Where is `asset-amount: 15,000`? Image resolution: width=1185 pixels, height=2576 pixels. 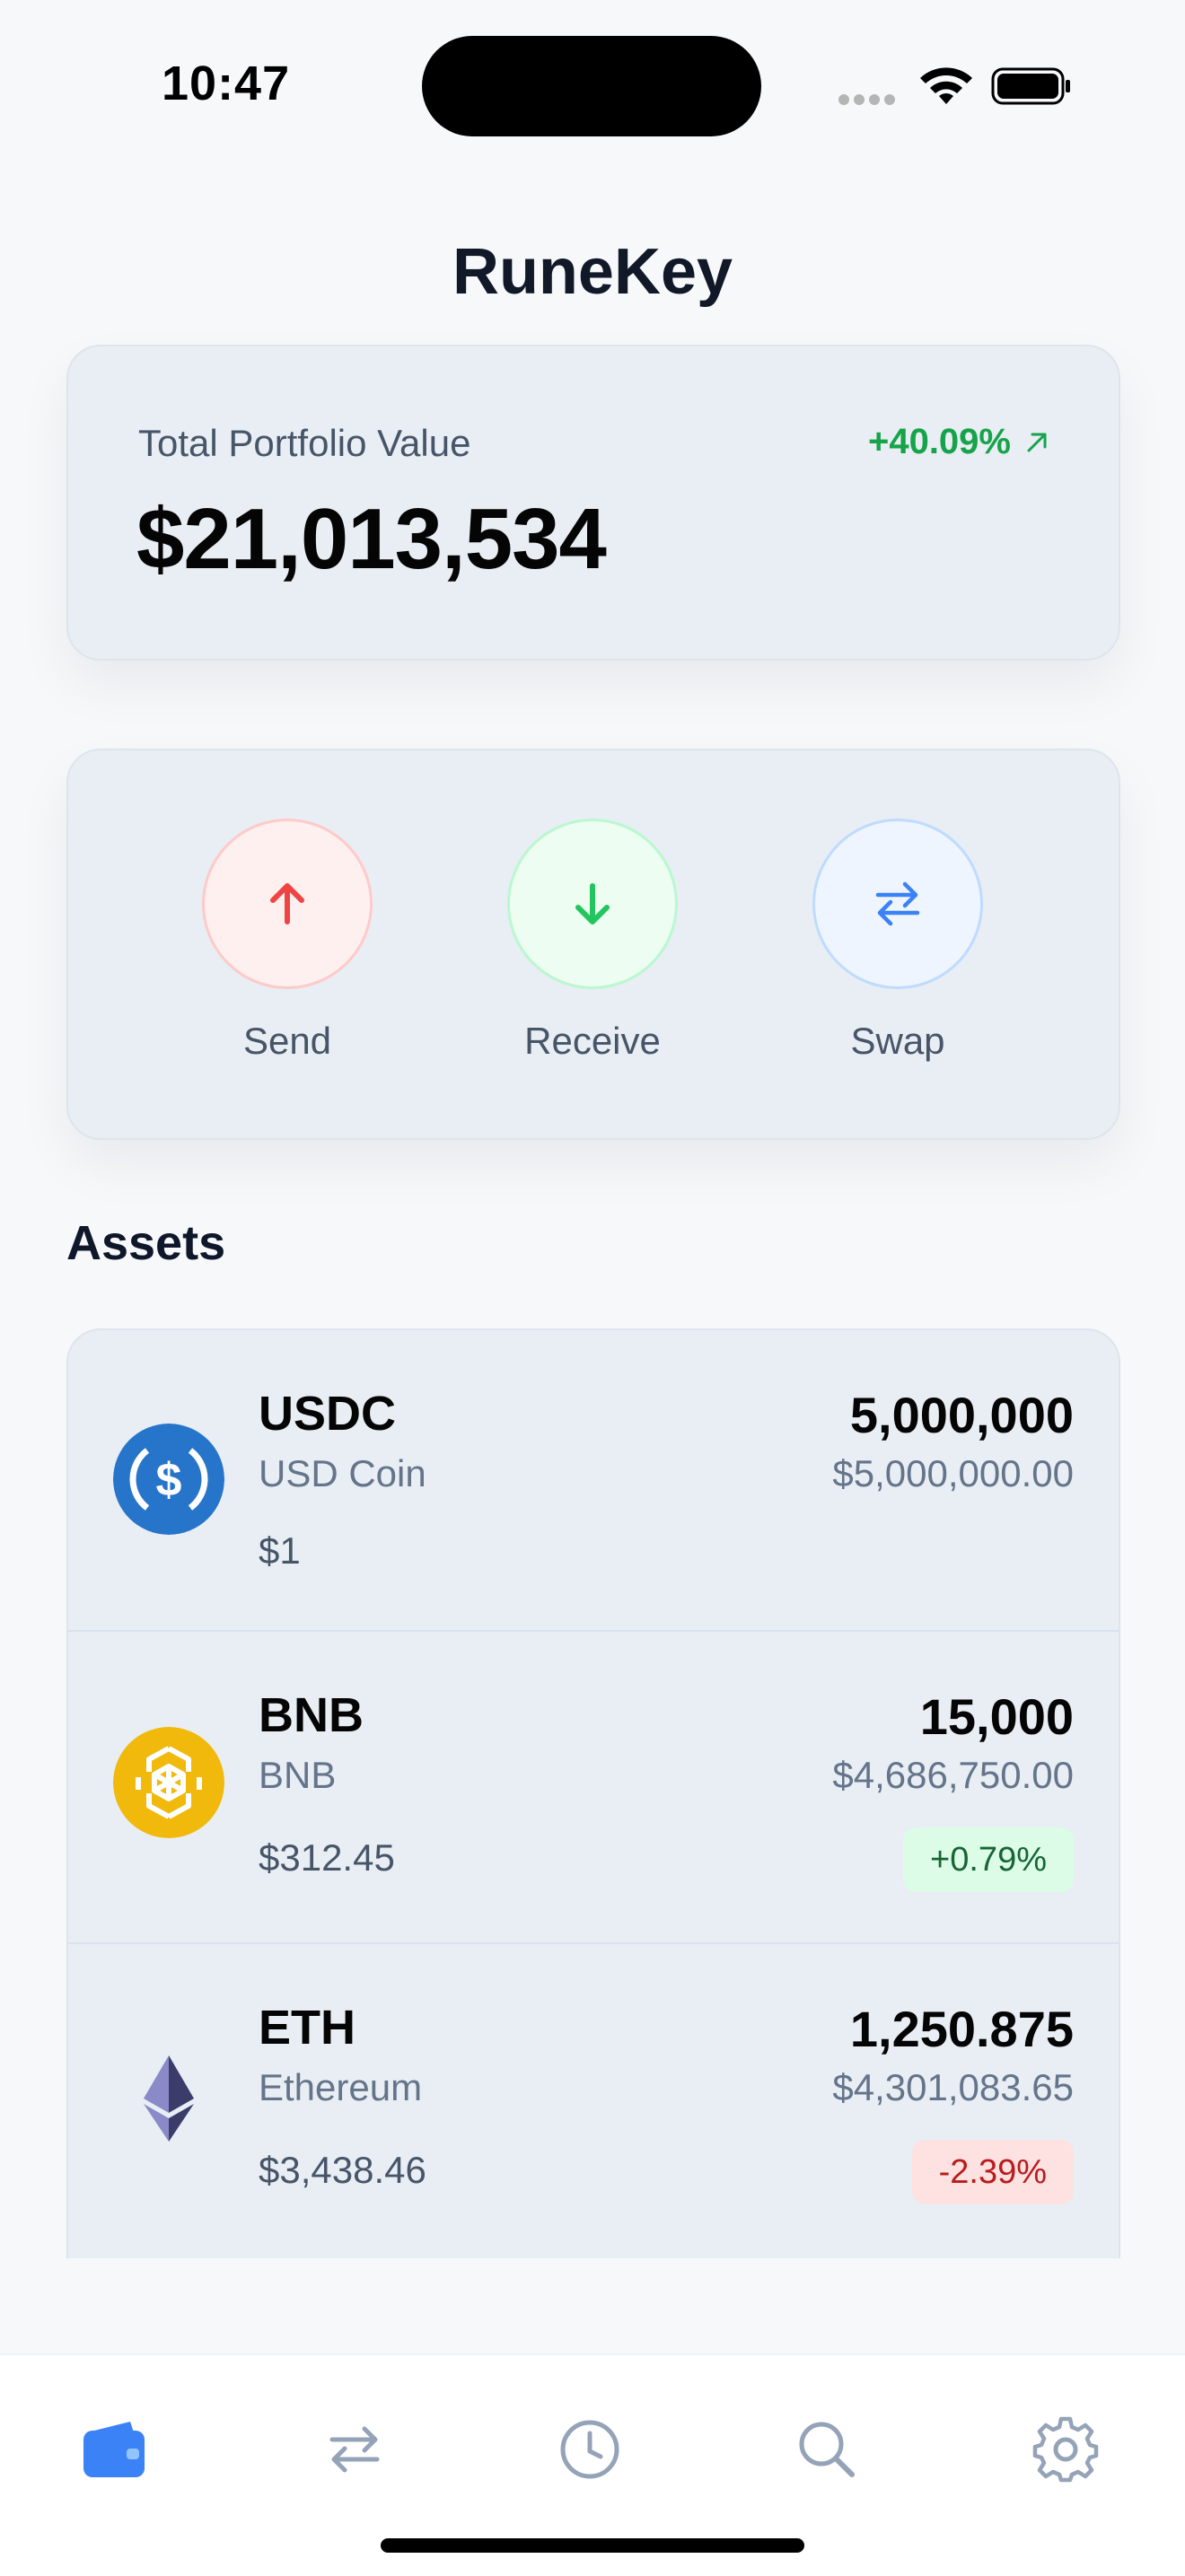
asset-amount: 15,000 is located at coordinates (996, 1716).